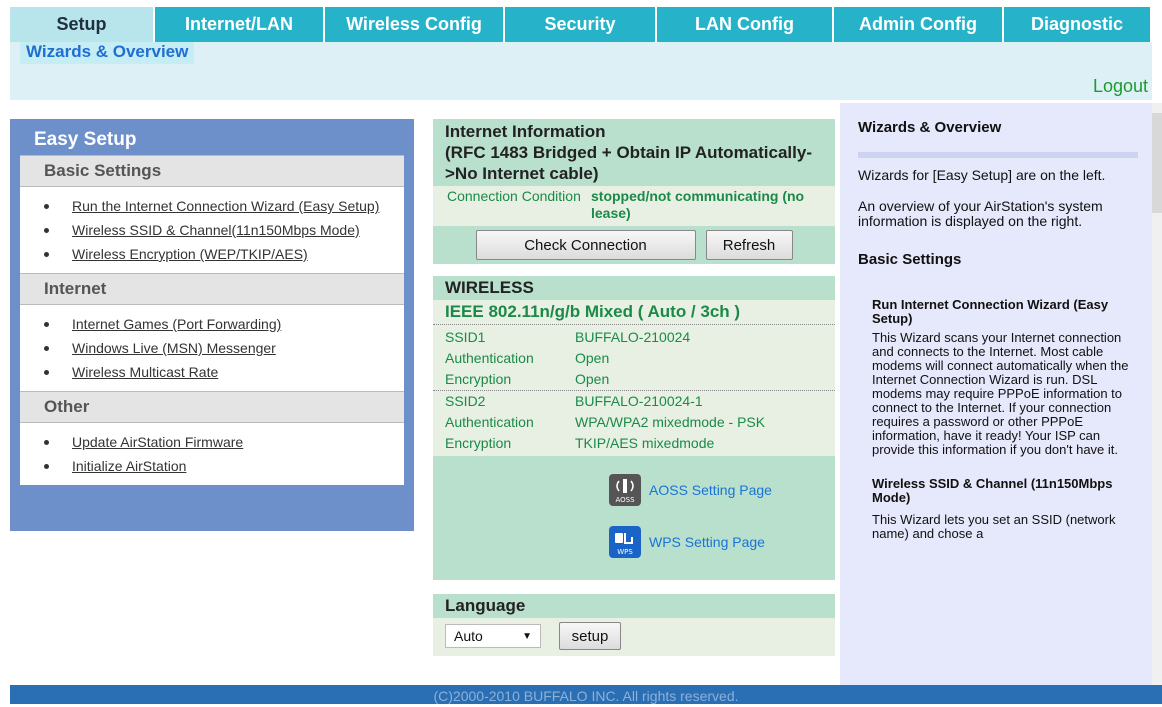 The image size is (1162, 707). What do you see at coordinates (1157, 394) in the screenshot?
I see `help-scrollbar` at bounding box center [1157, 394].